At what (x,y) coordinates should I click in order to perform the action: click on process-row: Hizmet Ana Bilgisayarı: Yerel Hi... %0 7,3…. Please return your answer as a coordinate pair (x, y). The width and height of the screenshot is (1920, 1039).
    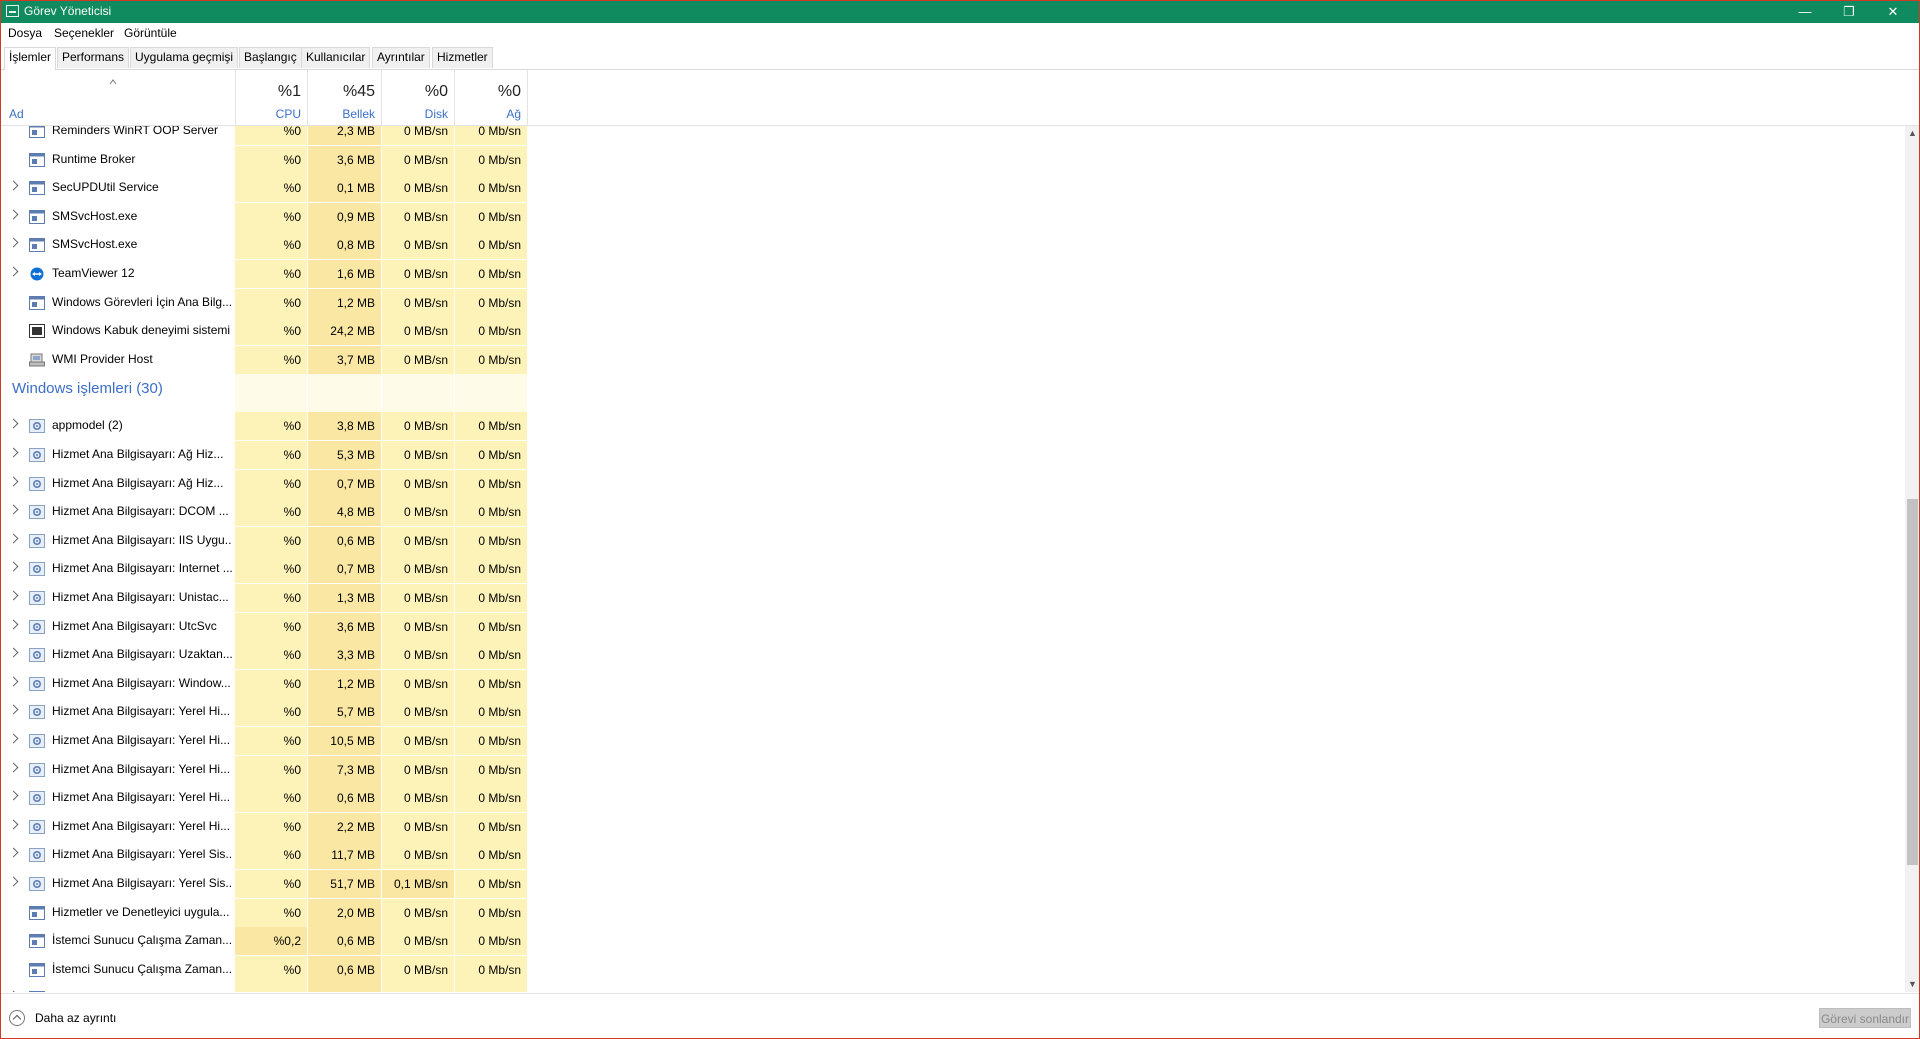
    Looking at the image, I should click on (953, 769).